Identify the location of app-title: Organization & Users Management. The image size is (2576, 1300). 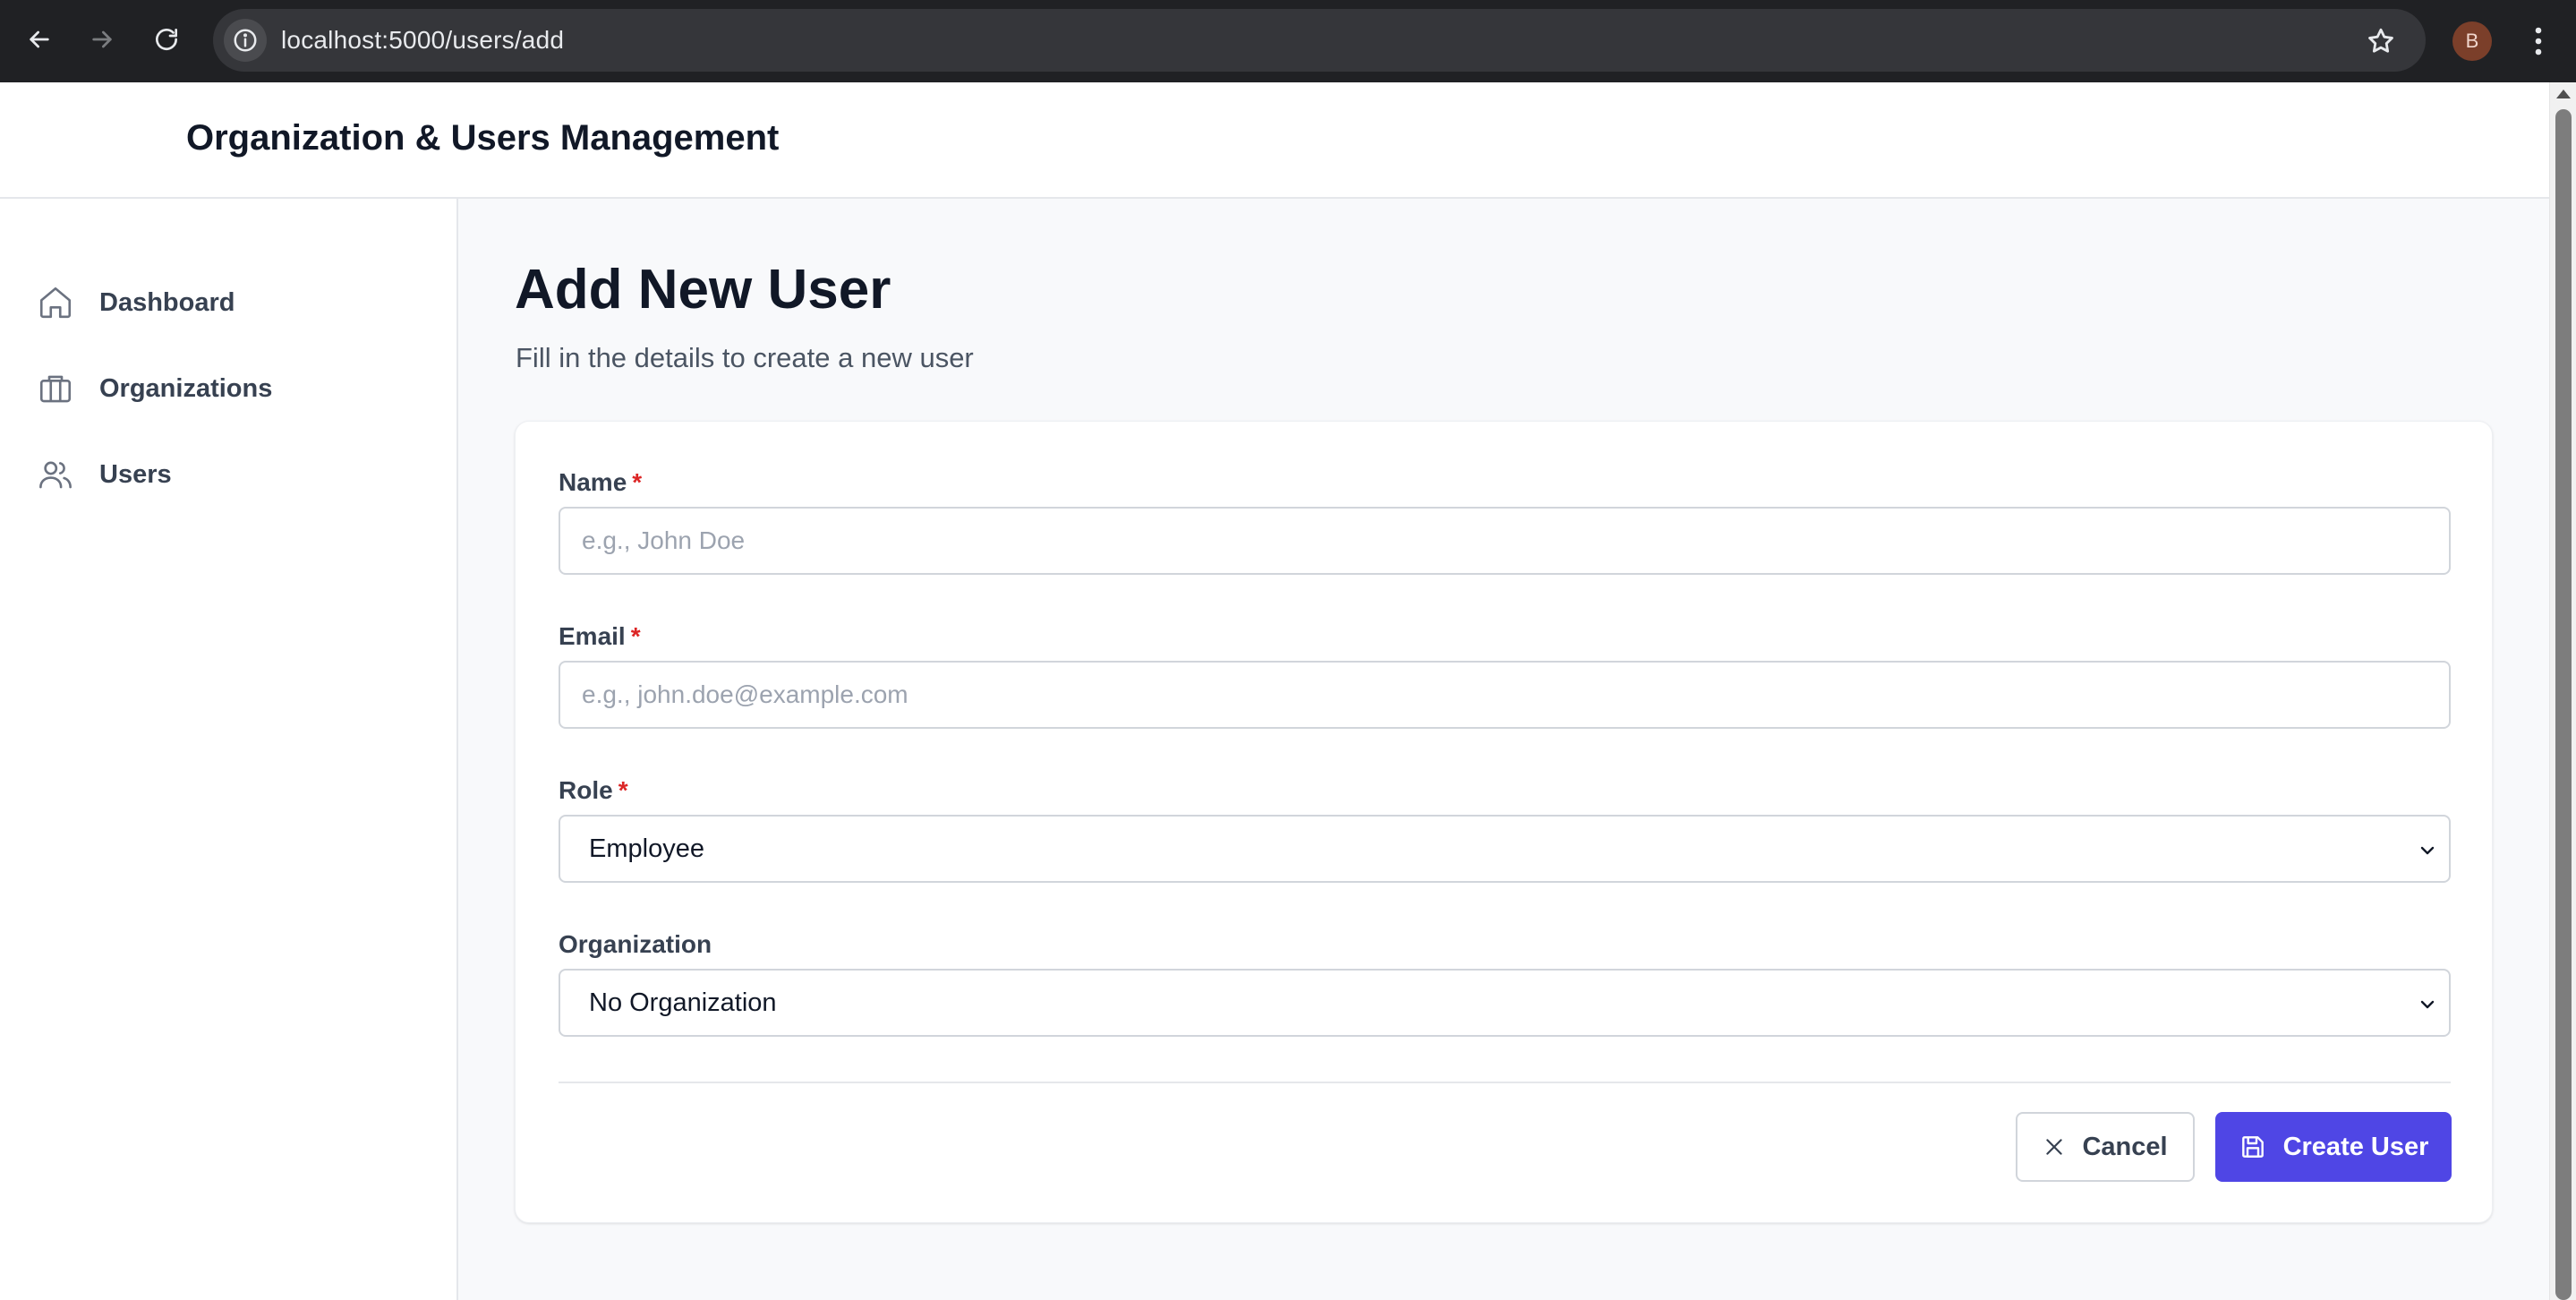
(483, 138).